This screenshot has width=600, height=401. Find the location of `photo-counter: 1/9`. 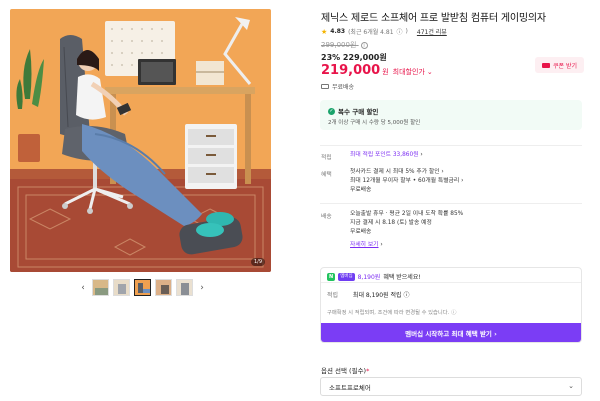

photo-counter: 1/9 is located at coordinates (257, 262).